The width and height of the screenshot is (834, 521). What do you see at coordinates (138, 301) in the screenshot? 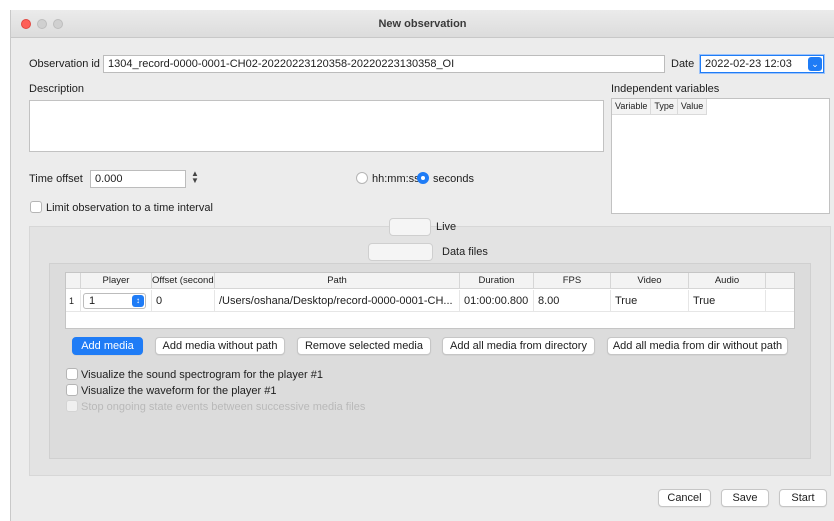
I see `up-down-chevron-icon: ↕` at bounding box center [138, 301].